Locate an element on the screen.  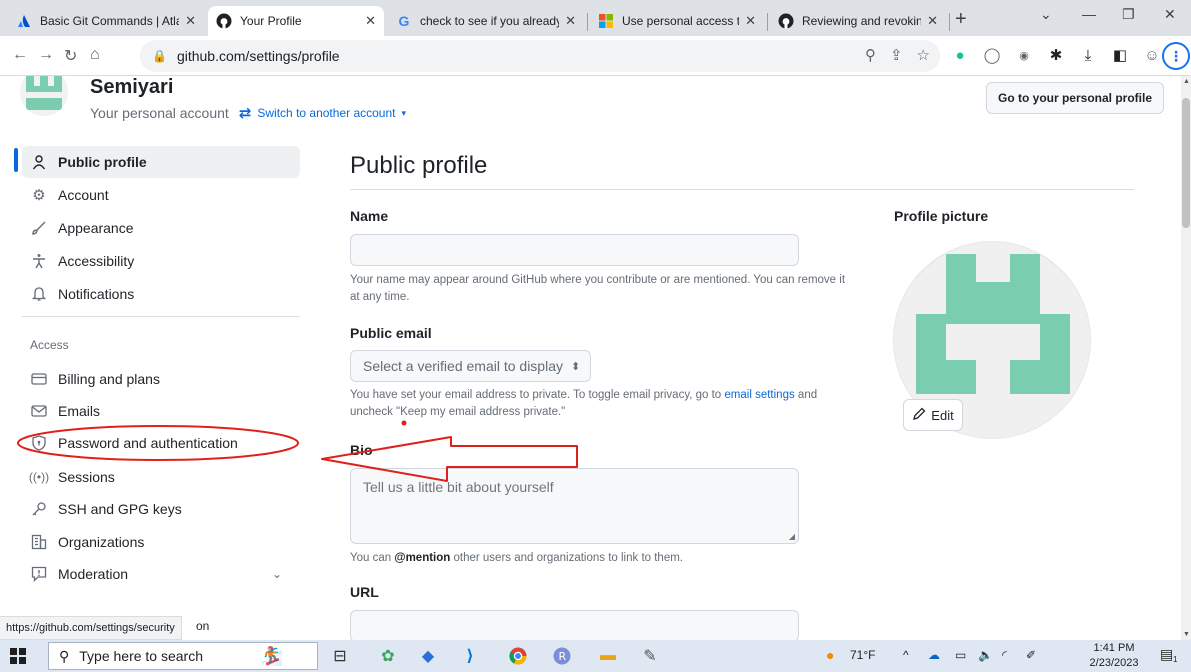
page-scrollbar: ▲ ▼ is located at coordinates (1186, 358).